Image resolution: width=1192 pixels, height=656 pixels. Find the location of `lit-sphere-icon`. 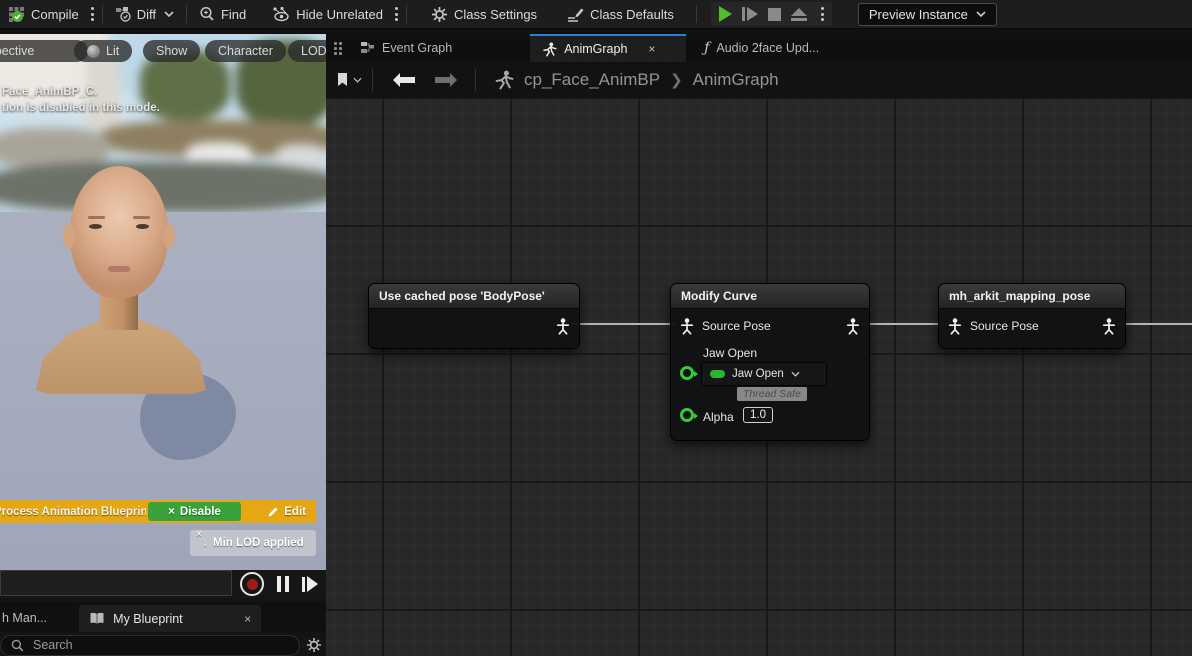

lit-sphere-icon is located at coordinates (93, 51).